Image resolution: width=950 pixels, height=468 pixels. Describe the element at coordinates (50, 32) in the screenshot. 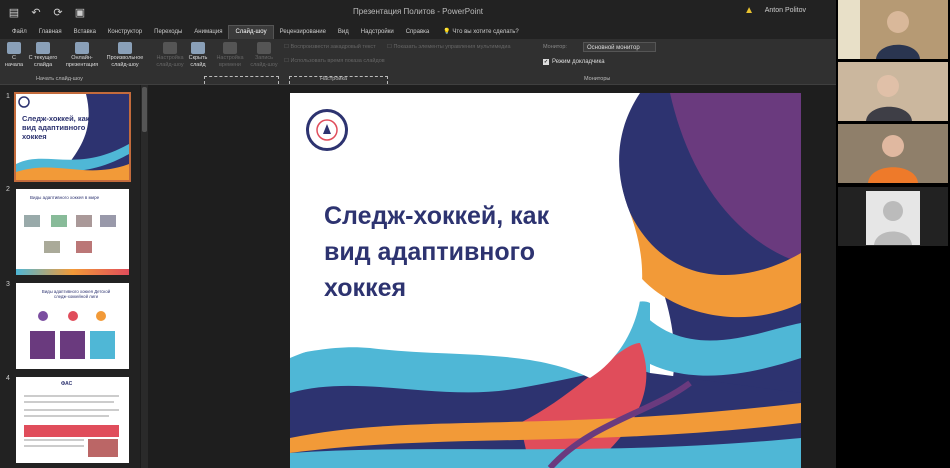

I see `tab-home: Главная` at that location.